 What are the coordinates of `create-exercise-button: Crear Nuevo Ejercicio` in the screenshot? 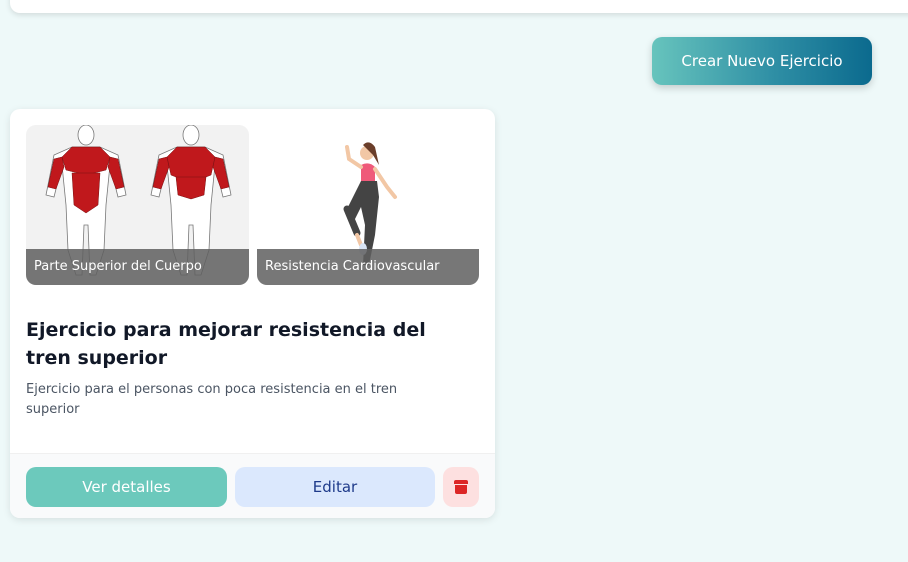 It's located at (762, 61).